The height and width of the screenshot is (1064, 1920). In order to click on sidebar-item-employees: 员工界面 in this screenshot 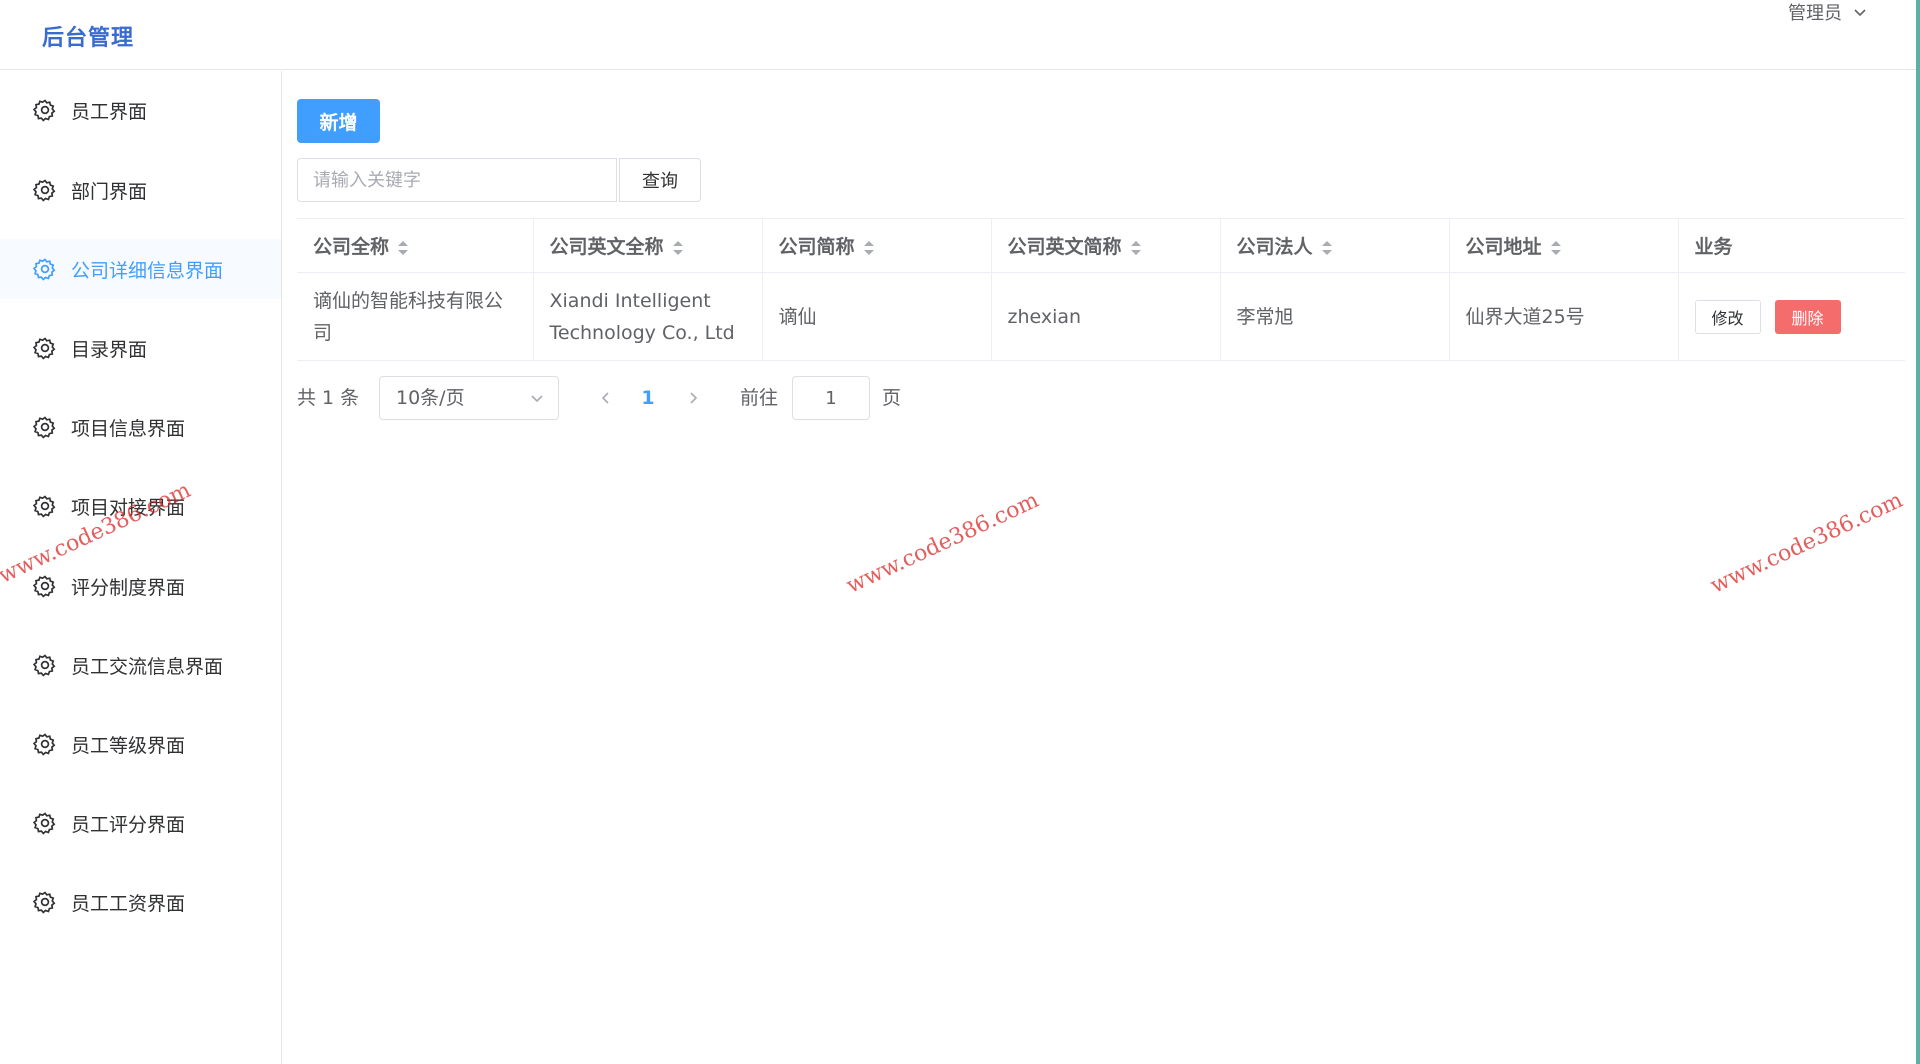, I will do `click(140, 110)`.